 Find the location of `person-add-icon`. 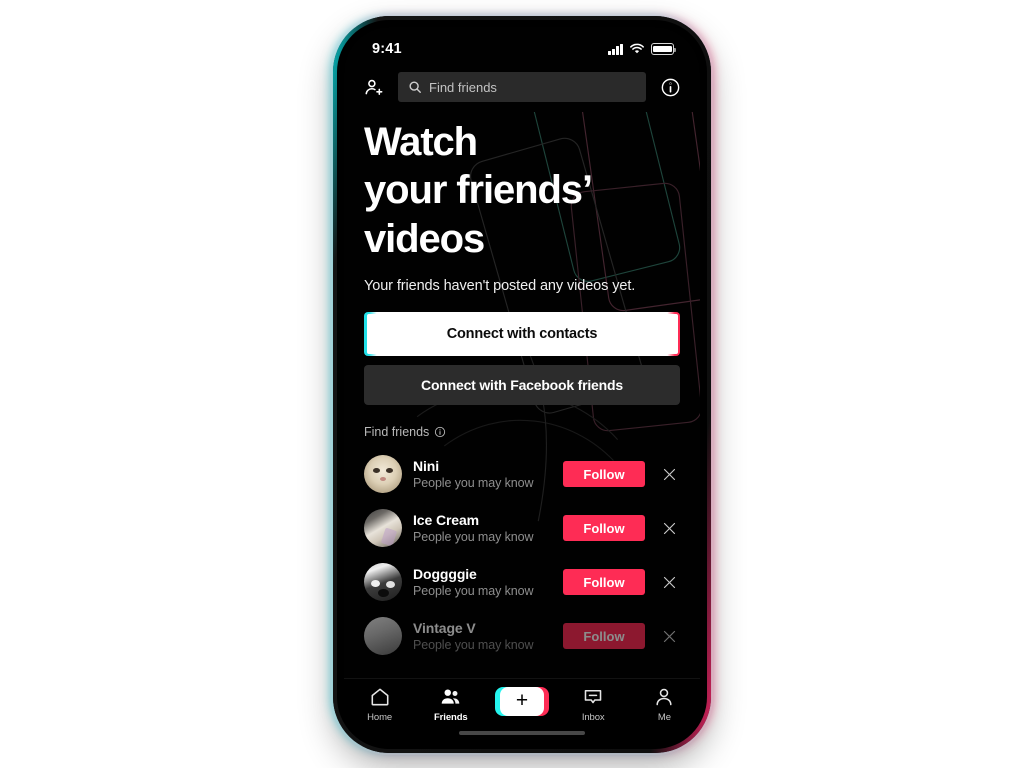

person-add-icon is located at coordinates (374, 87).